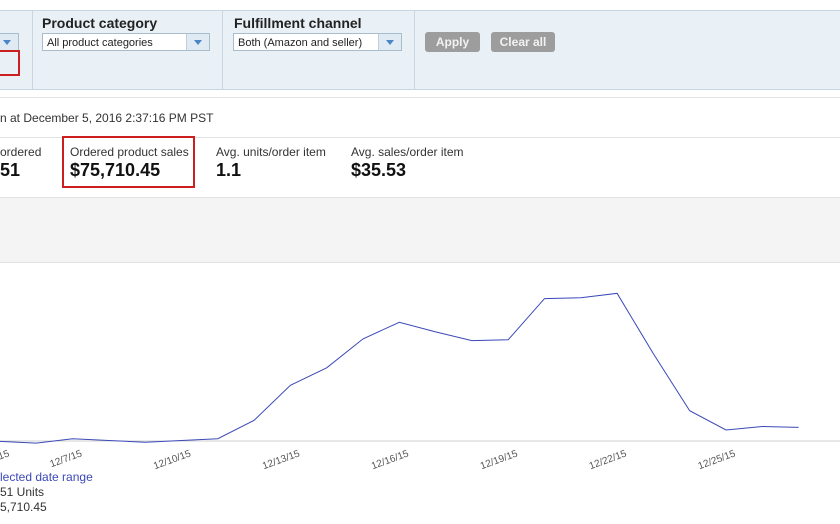  I want to click on x-tick-label: 12/19/15, so click(499, 460).